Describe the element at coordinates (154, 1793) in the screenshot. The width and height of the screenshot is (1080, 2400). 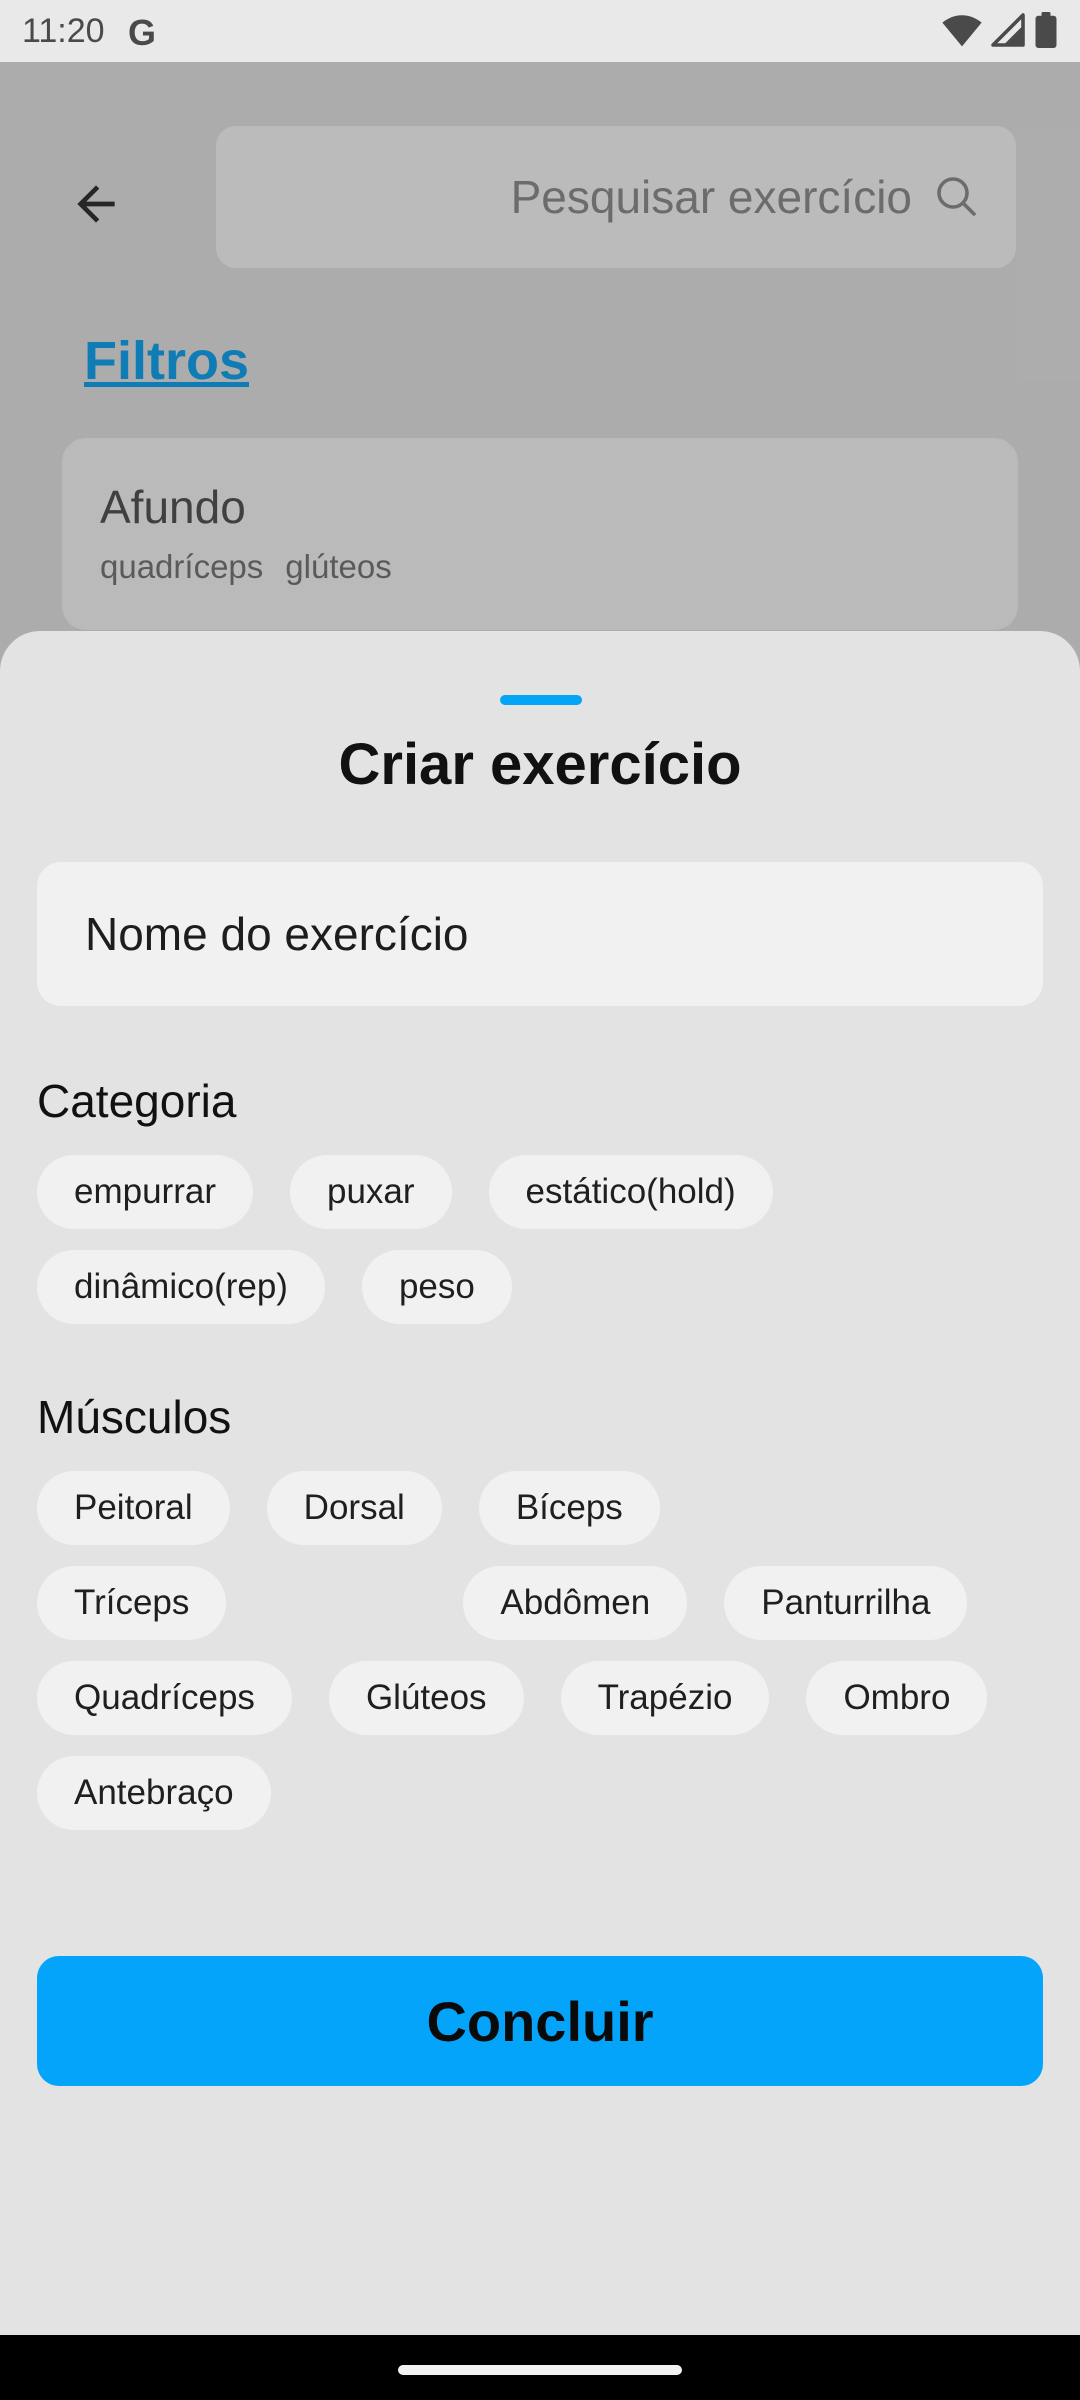
I see `muscle-chip-antebraco: Antebraço` at that location.